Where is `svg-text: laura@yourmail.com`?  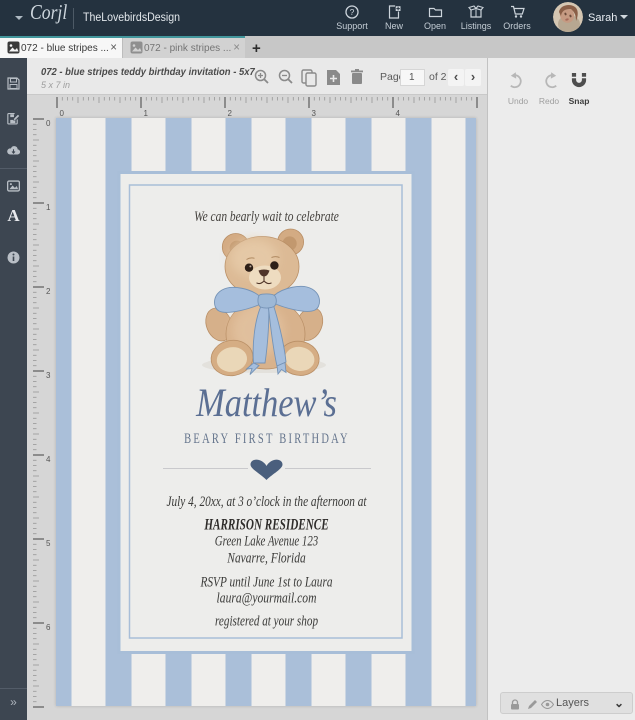
svg-text: laura@yourmail.com is located at coordinates (267, 597).